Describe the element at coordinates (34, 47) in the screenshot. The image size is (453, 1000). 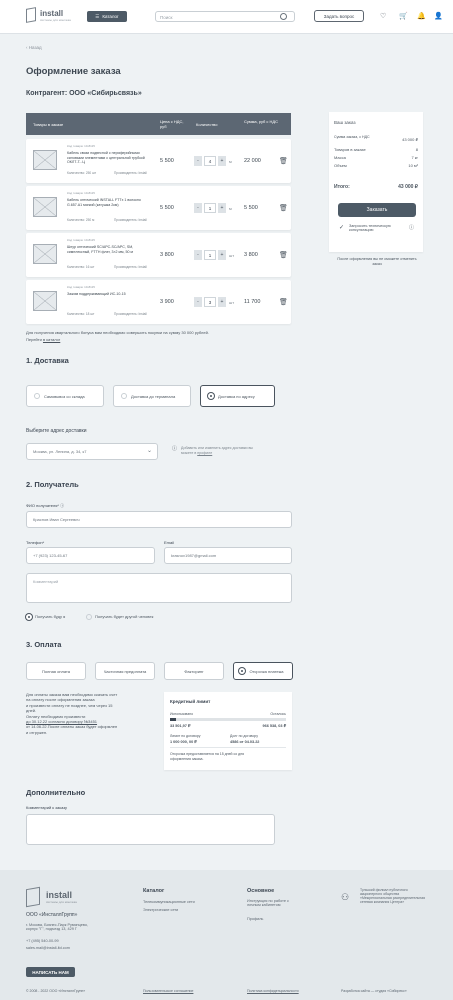
I see `breadcrumb: ‹ Назад` at that location.